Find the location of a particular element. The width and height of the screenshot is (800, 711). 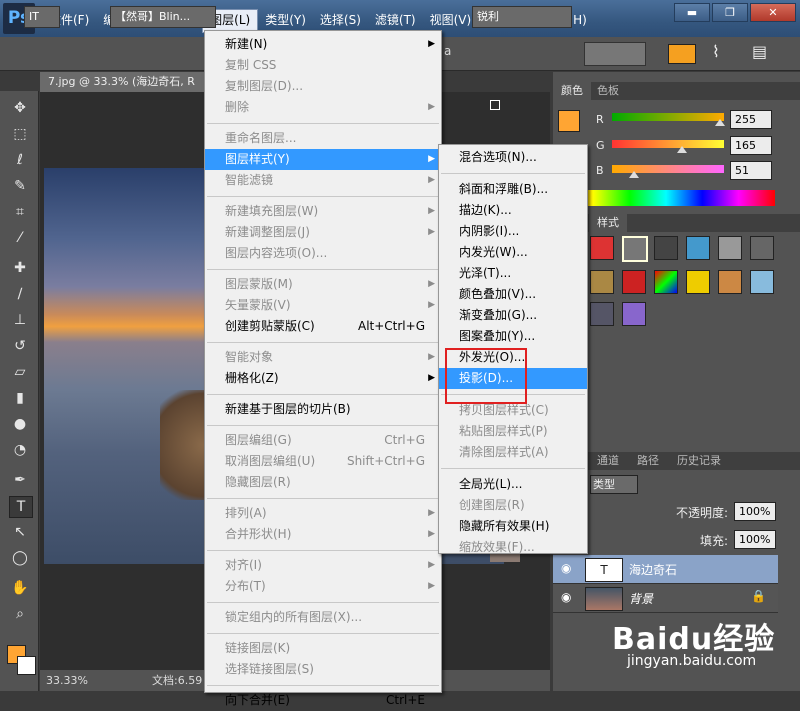

tab-paths: 路径 is located at coordinates (648, 461).